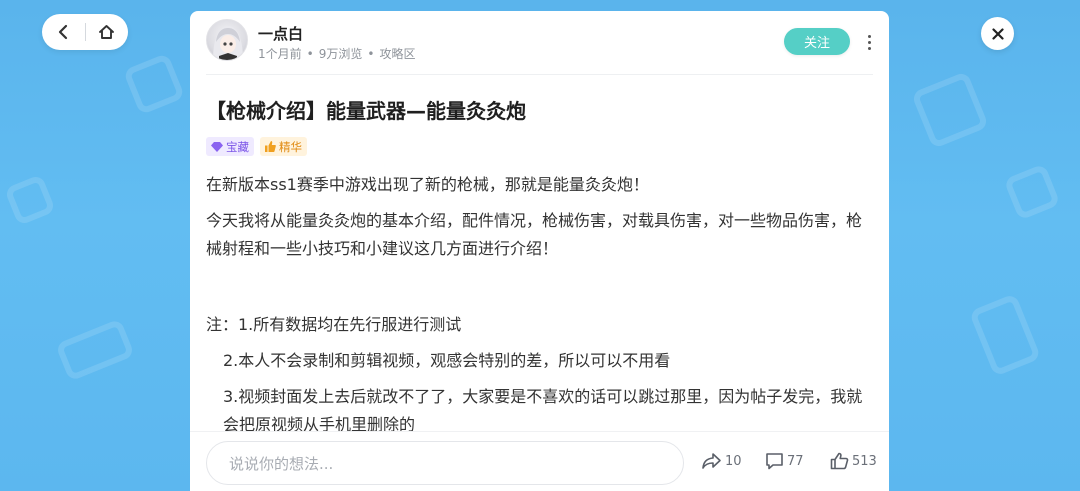 This screenshot has height=491, width=1080. I want to click on author-avatar, so click(227, 40).